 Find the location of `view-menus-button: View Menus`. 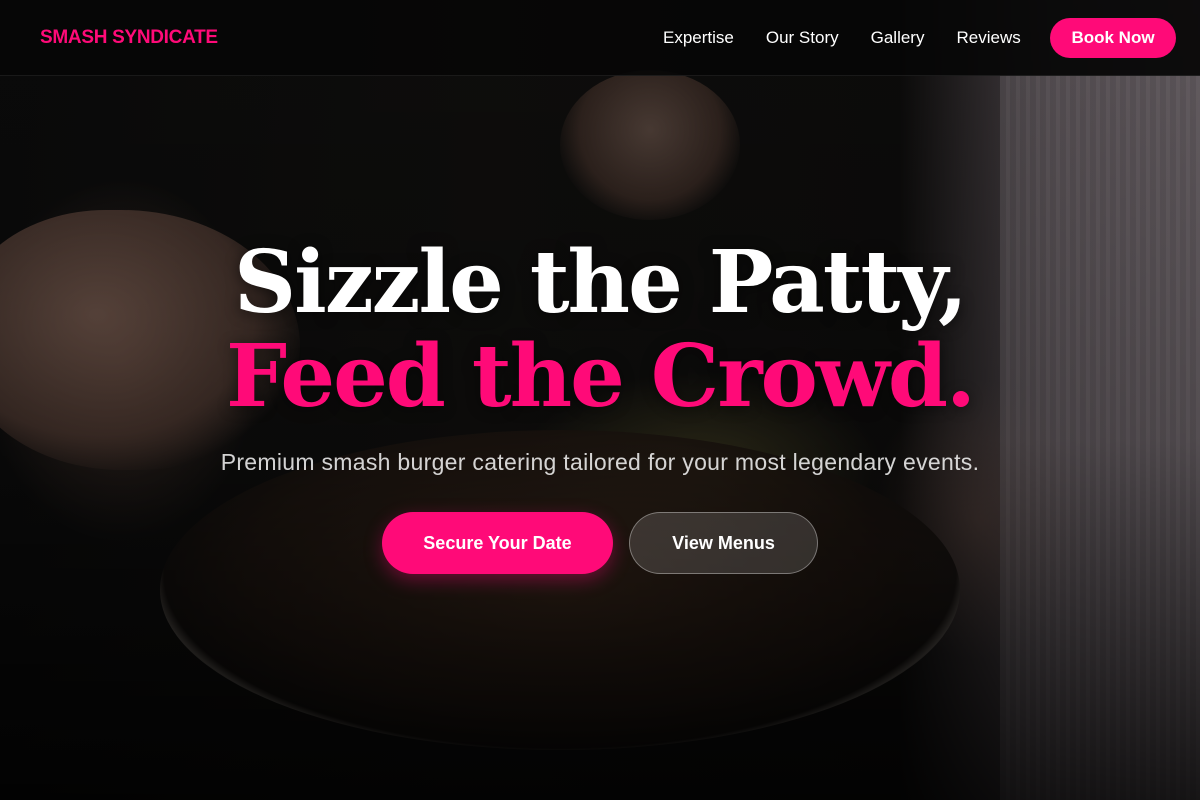

view-menus-button: View Menus is located at coordinates (723, 543).